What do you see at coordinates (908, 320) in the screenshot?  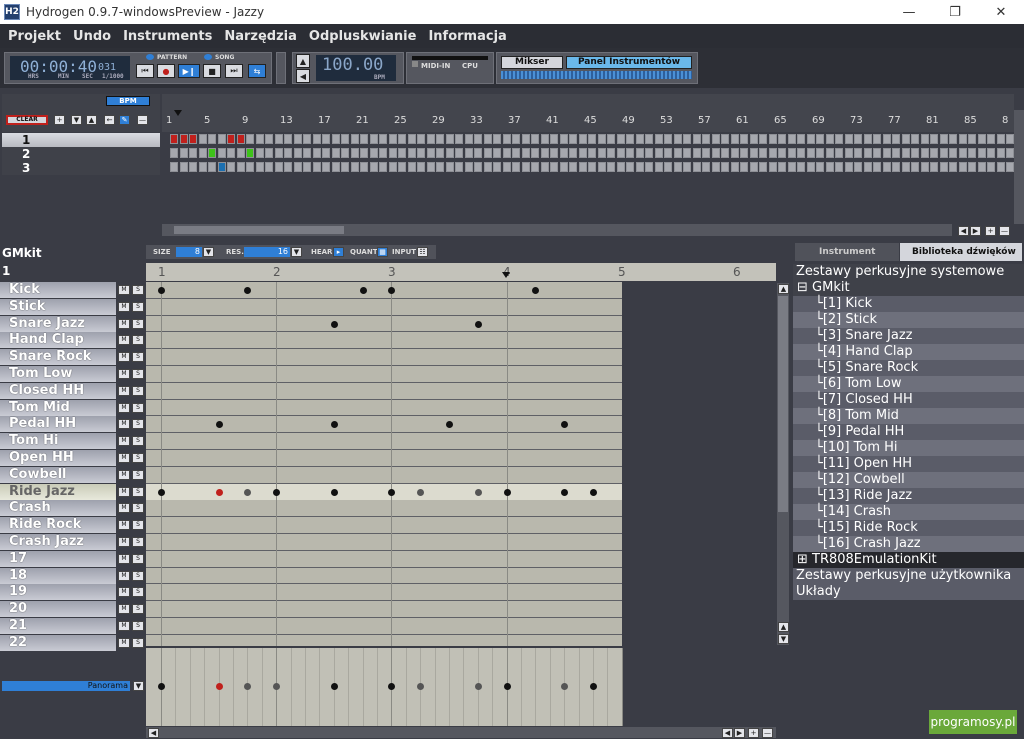 I see `drumkit-instrument-item: └[2] Stick` at bounding box center [908, 320].